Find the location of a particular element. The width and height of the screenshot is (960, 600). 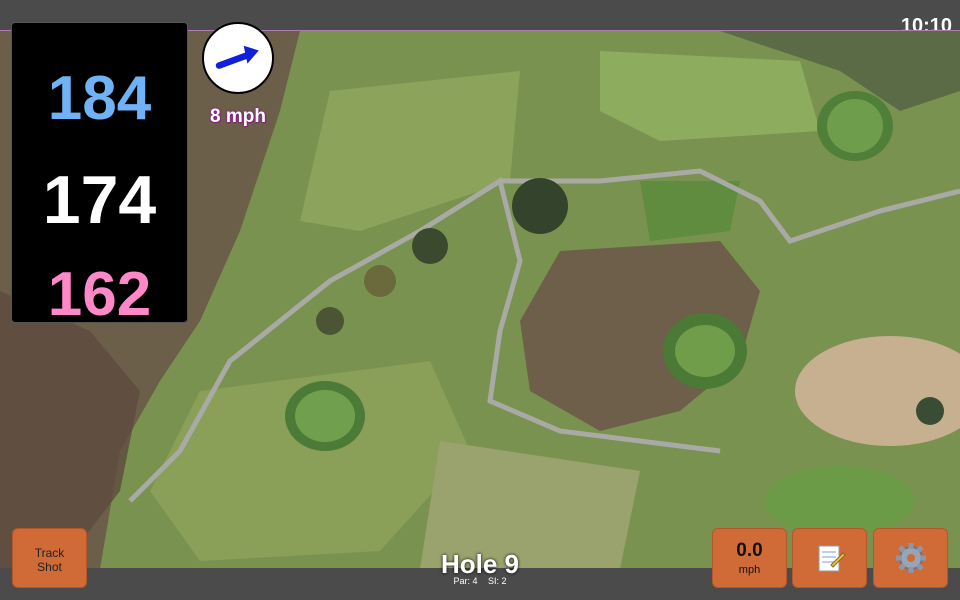

hole-stroke-index: SI: 2 is located at coordinates (497, 581).